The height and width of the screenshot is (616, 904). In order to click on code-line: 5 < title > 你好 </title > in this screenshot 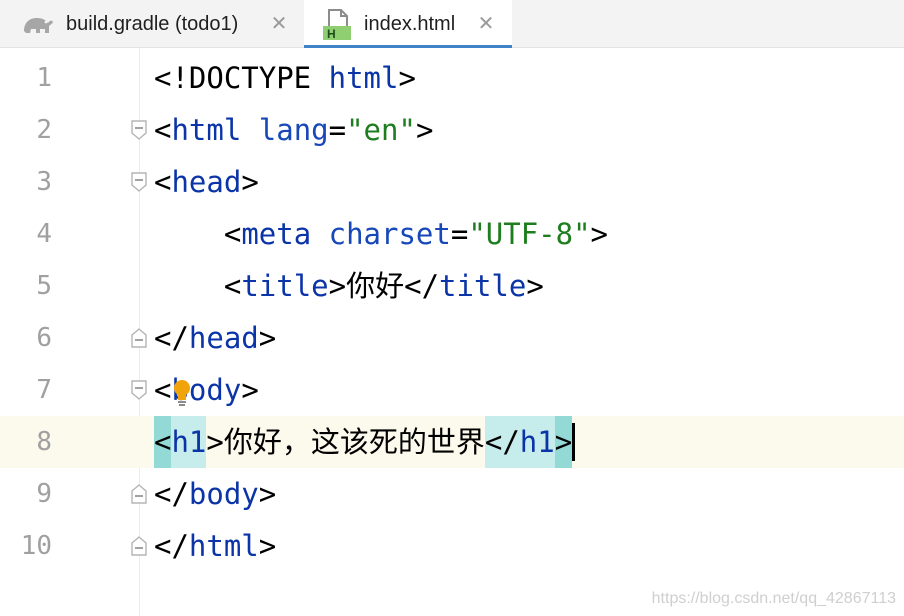, I will do `click(452, 286)`.